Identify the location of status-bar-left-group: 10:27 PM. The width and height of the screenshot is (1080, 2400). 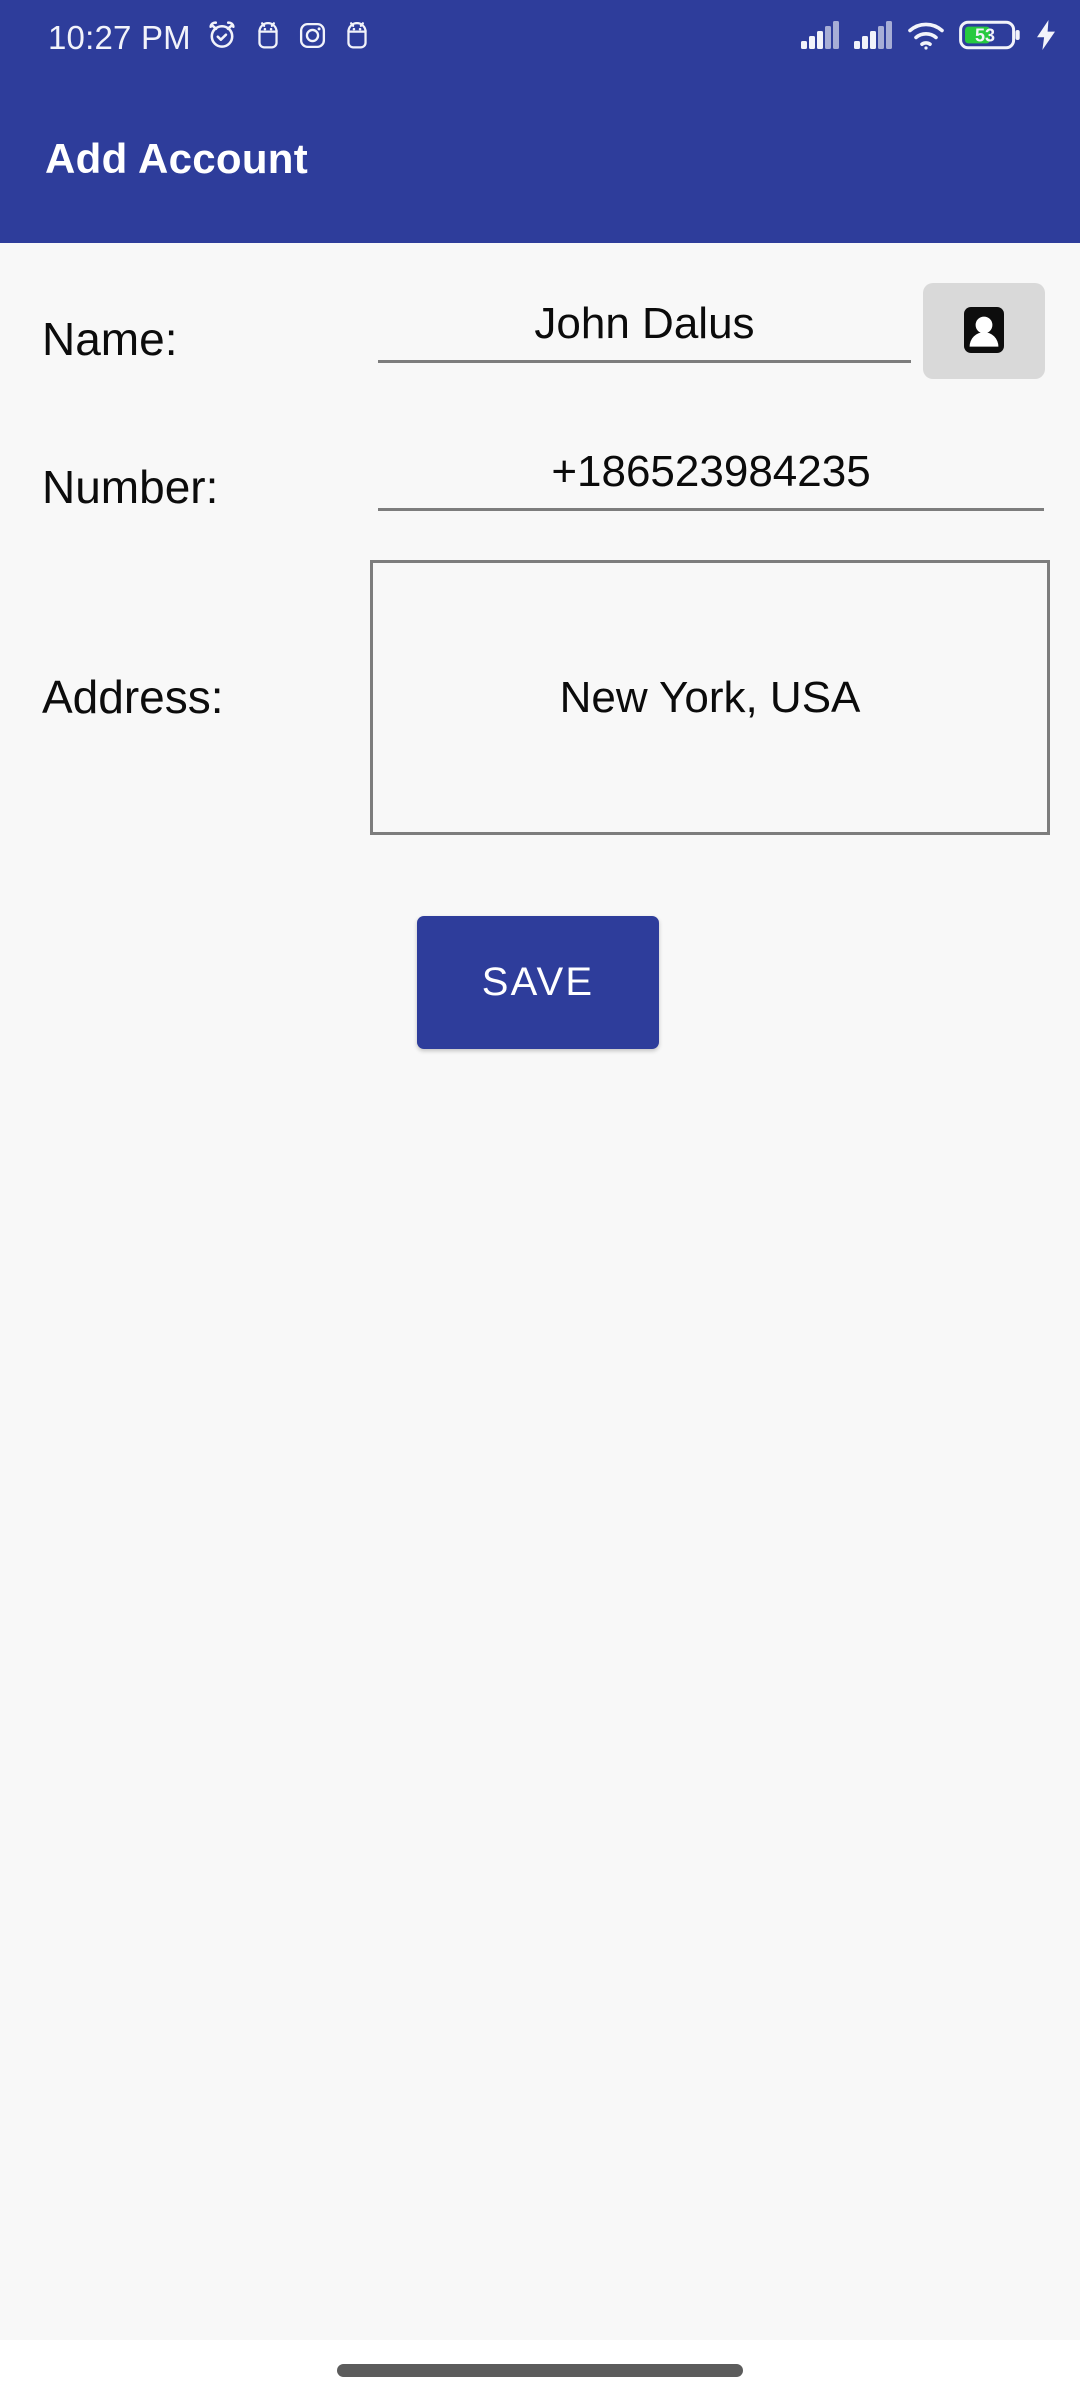
(210, 37).